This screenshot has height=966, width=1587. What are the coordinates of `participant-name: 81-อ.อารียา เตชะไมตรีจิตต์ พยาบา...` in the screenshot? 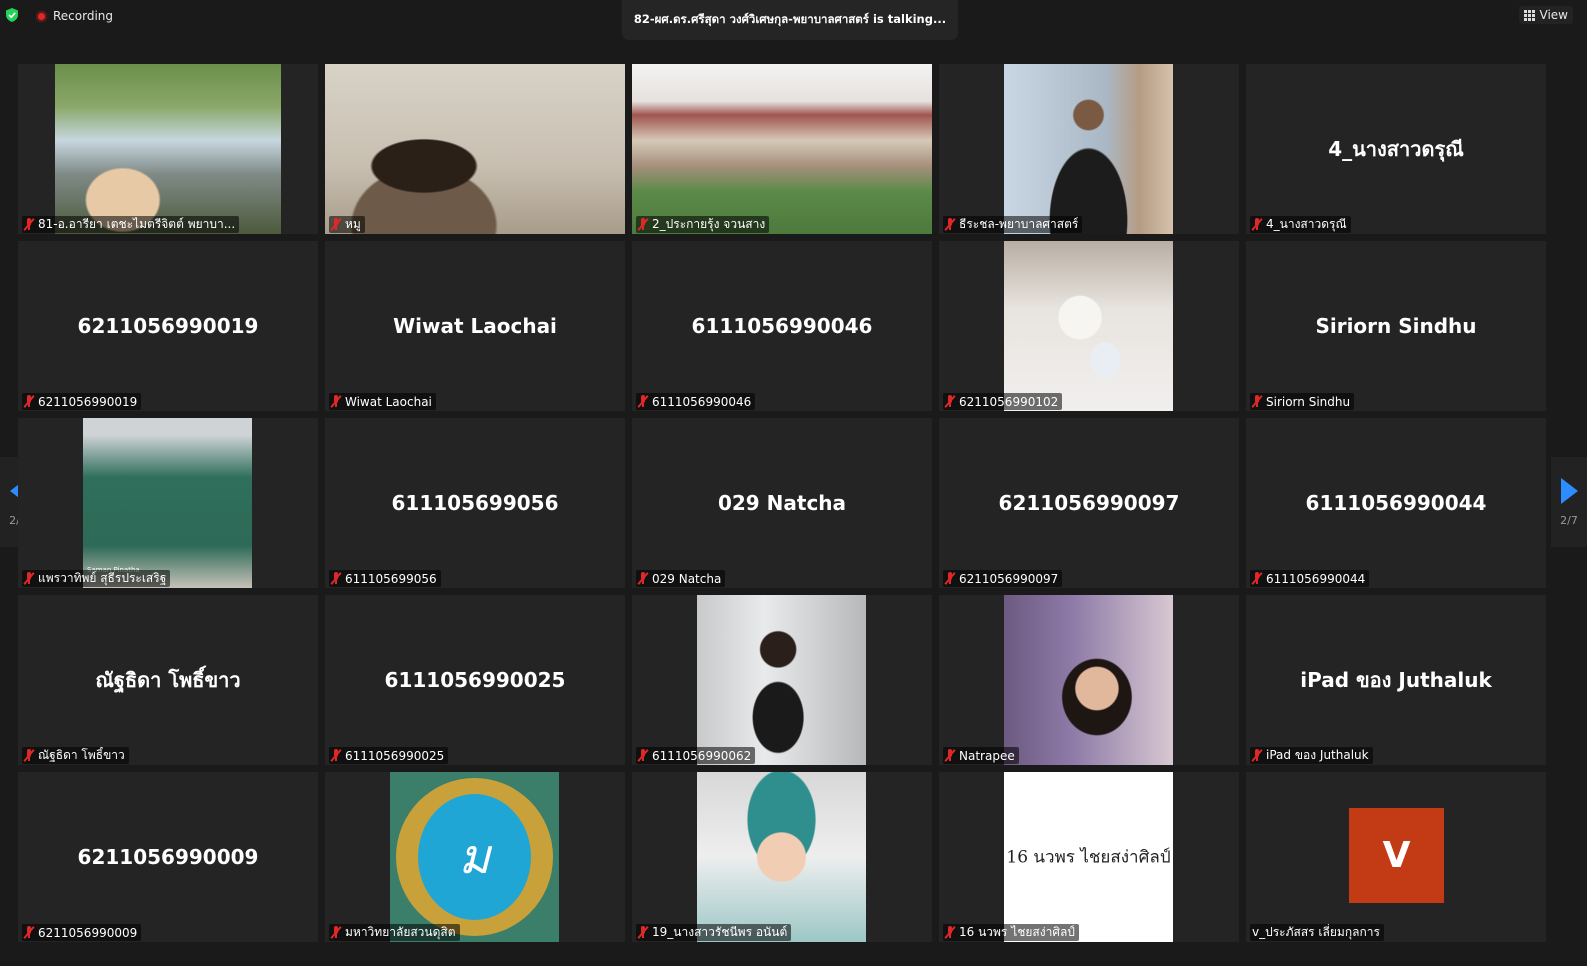 It's located at (137, 224).